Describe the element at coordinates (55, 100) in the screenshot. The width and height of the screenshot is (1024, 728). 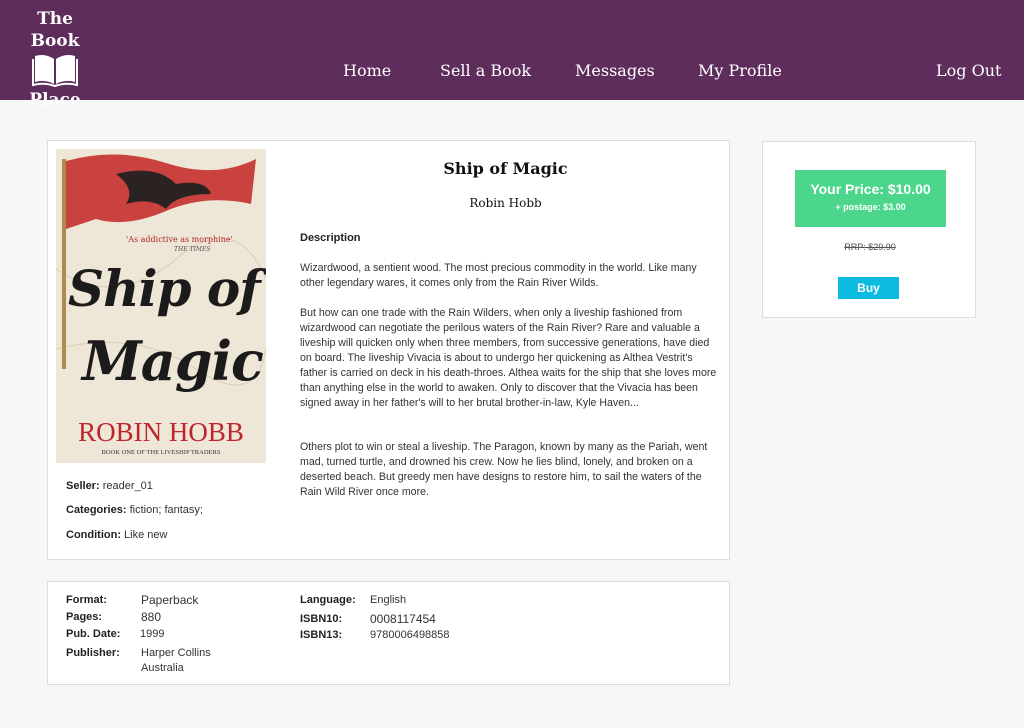
I see `logo-text-line2: Place` at that location.